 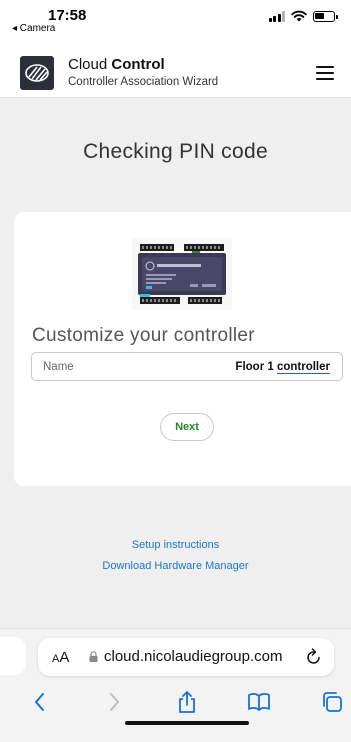 I want to click on hamburger-menu-icon, so click(x=325, y=73).